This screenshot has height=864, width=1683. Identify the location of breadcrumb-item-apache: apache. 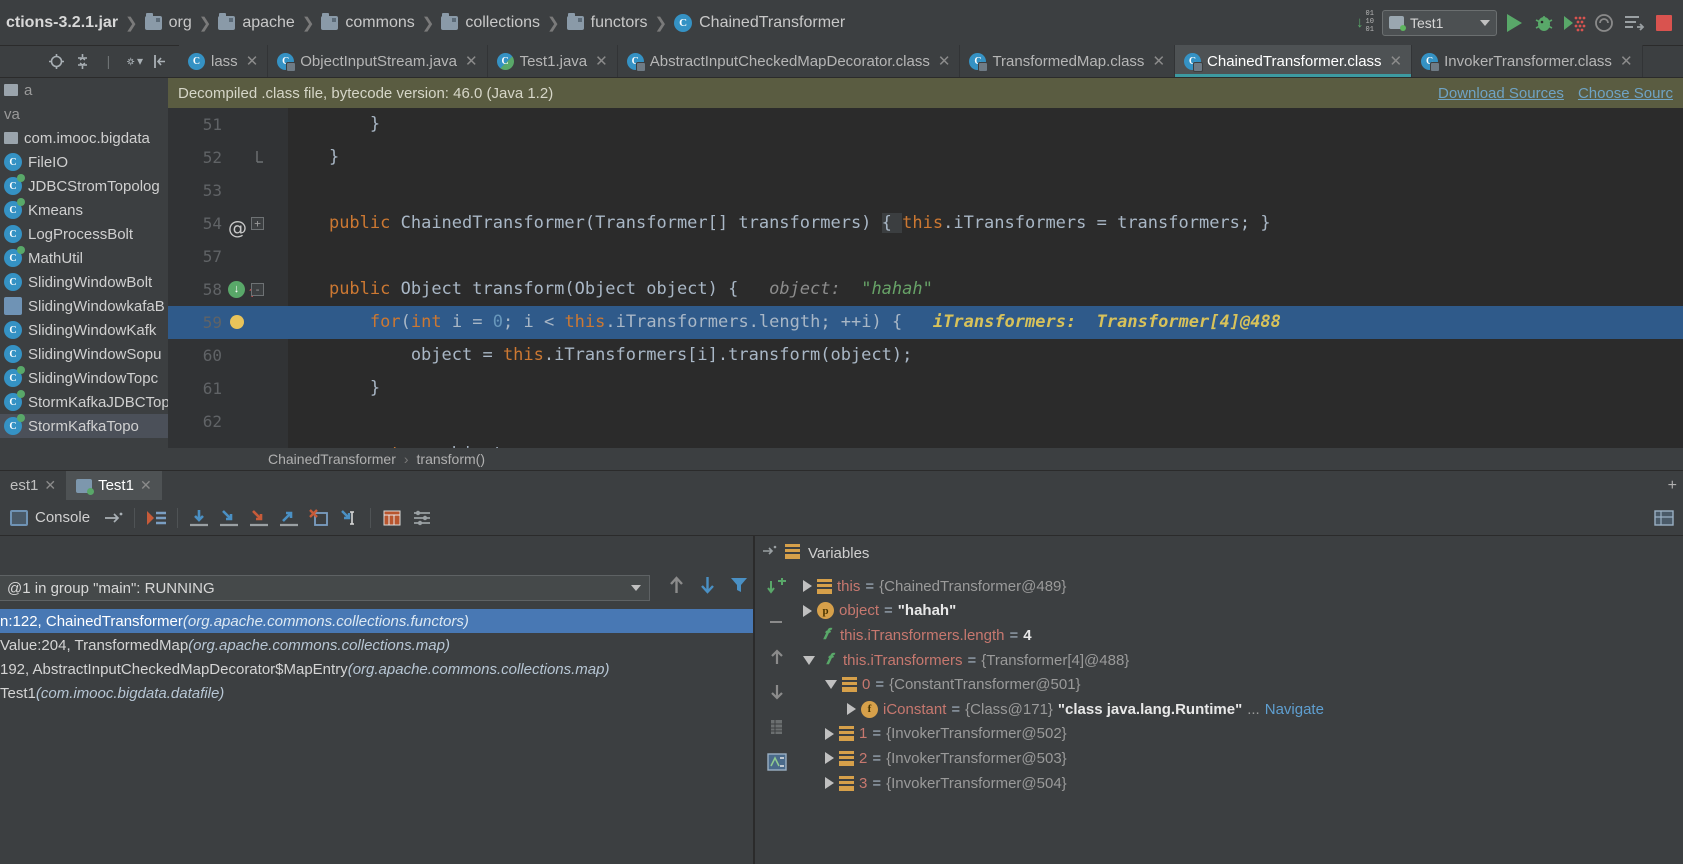
(256, 23).